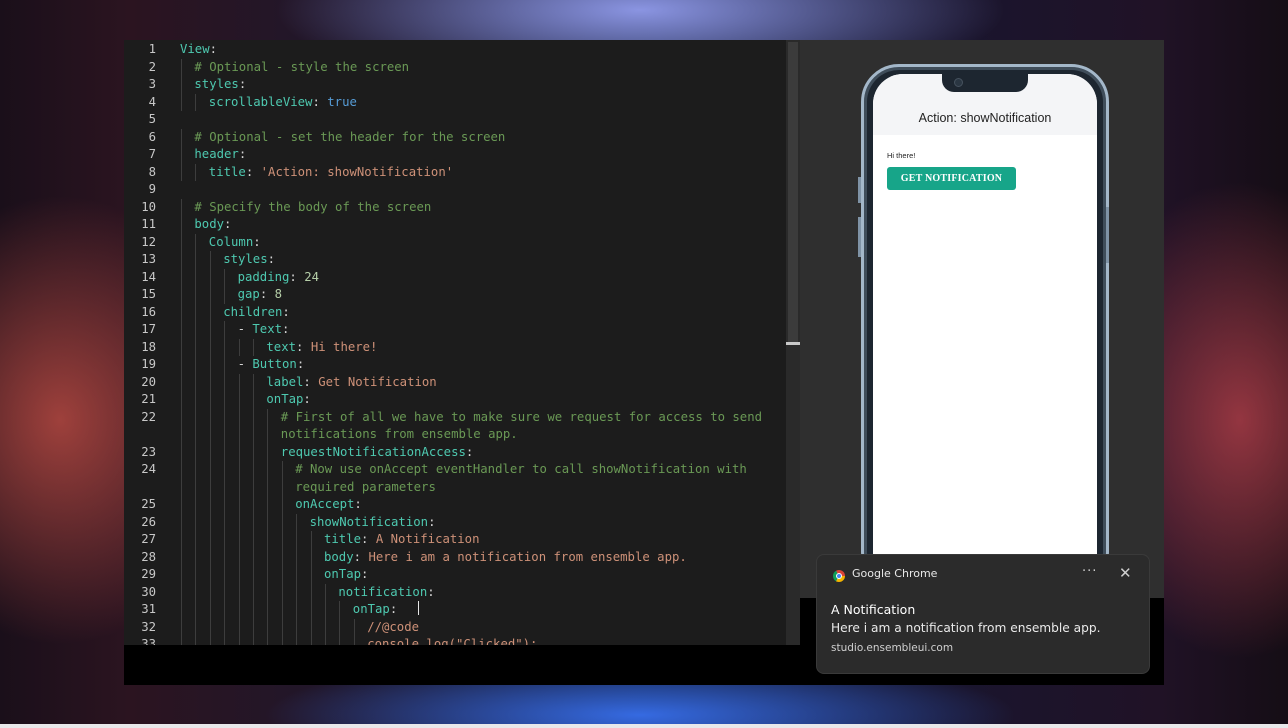 This screenshot has width=1288, height=728. What do you see at coordinates (455, 67) in the screenshot?
I see `code-line: 2 # Optional - style the screen` at bounding box center [455, 67].